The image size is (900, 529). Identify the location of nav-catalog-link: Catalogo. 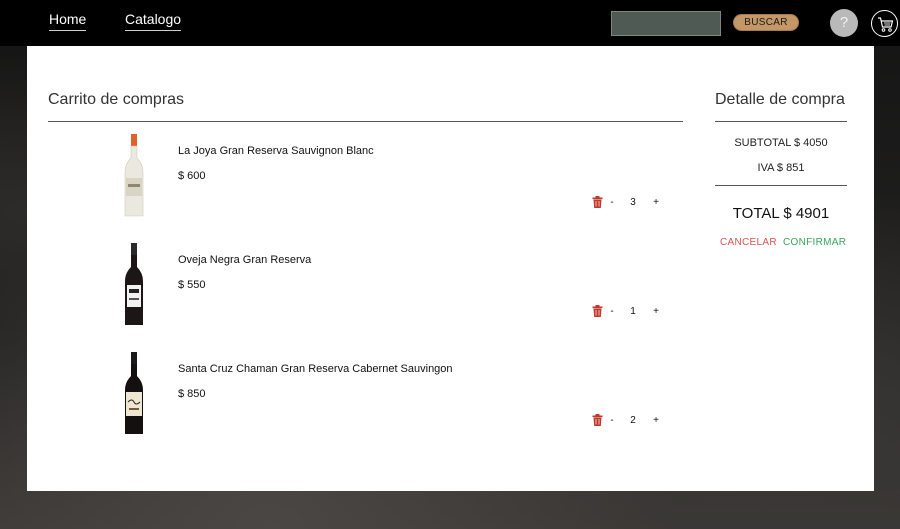
(153, 21).